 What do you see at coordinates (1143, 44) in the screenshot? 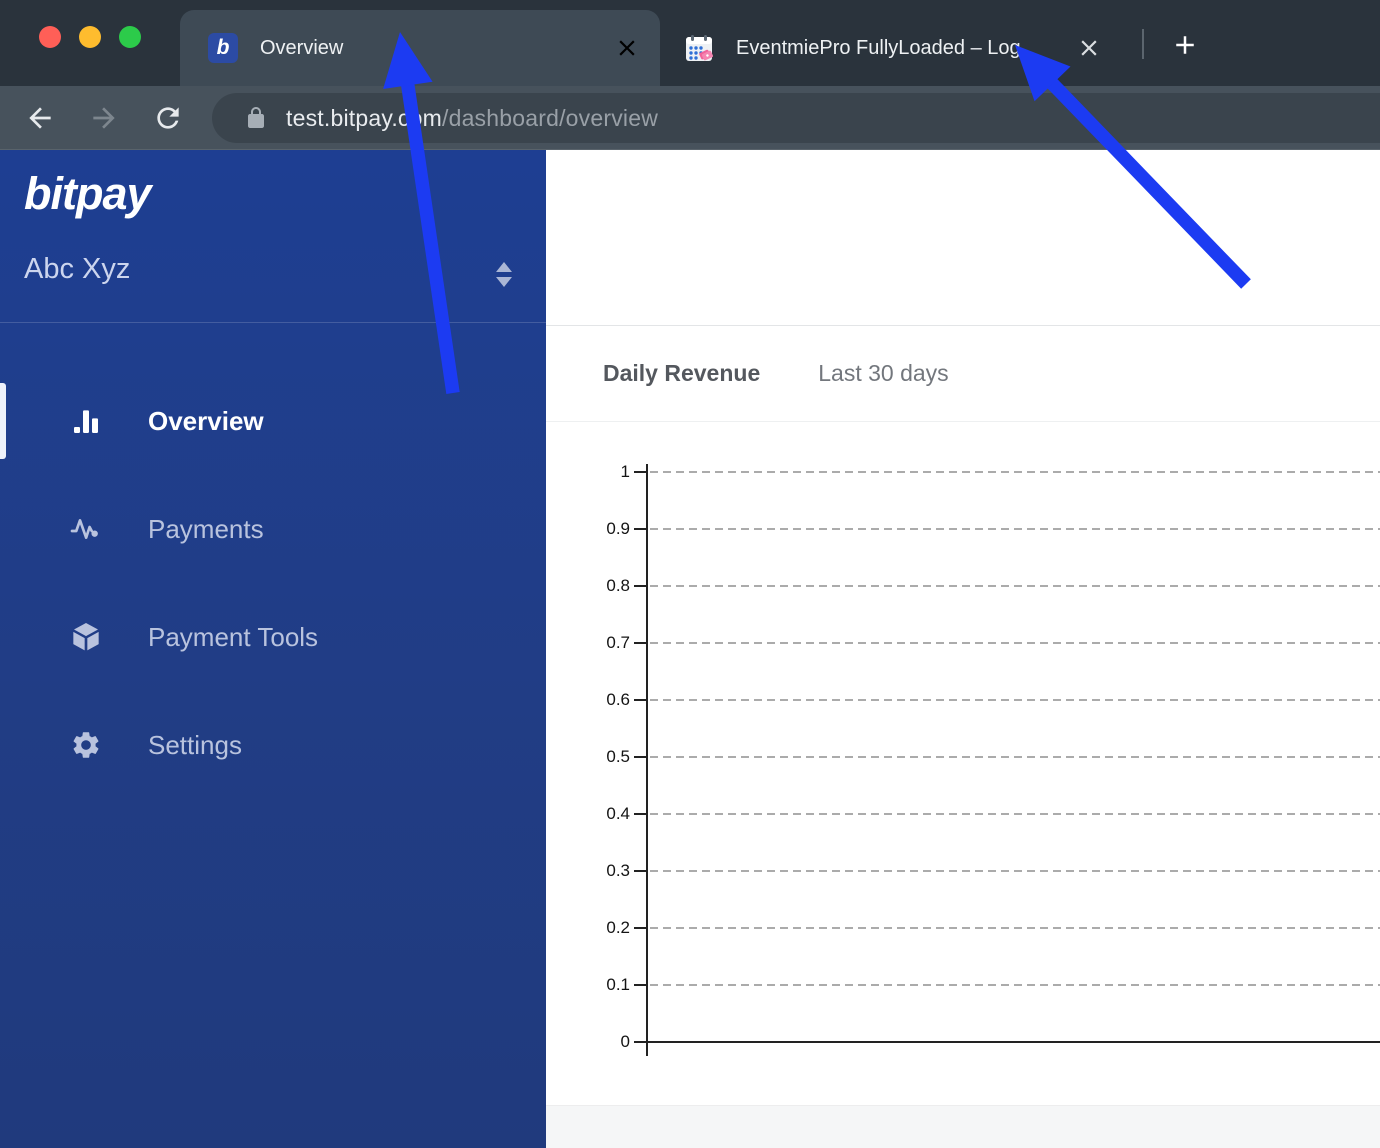
I see `tab-separator` at bounding box center [1143, 44].